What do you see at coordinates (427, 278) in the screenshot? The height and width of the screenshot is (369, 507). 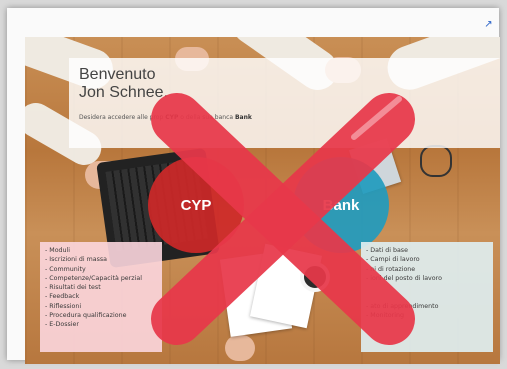 I see `menu-item: - ioni del posto di lavoro` at bounding box center [427, 278].